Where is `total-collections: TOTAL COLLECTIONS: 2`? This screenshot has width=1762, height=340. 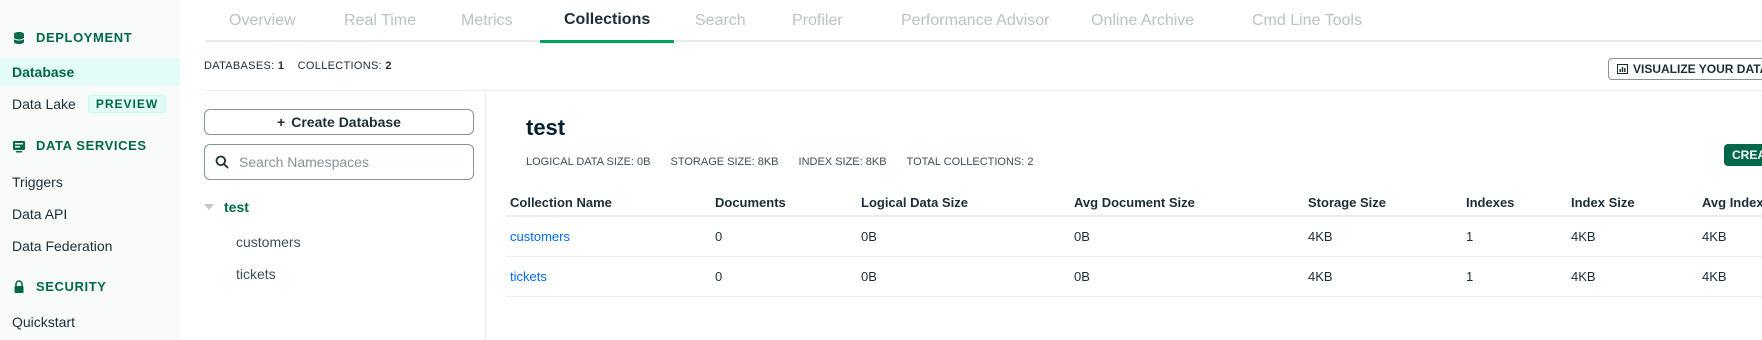 total-collections: TOTAL COLLECTIONS: 2 is located at coordinates (970, 162).